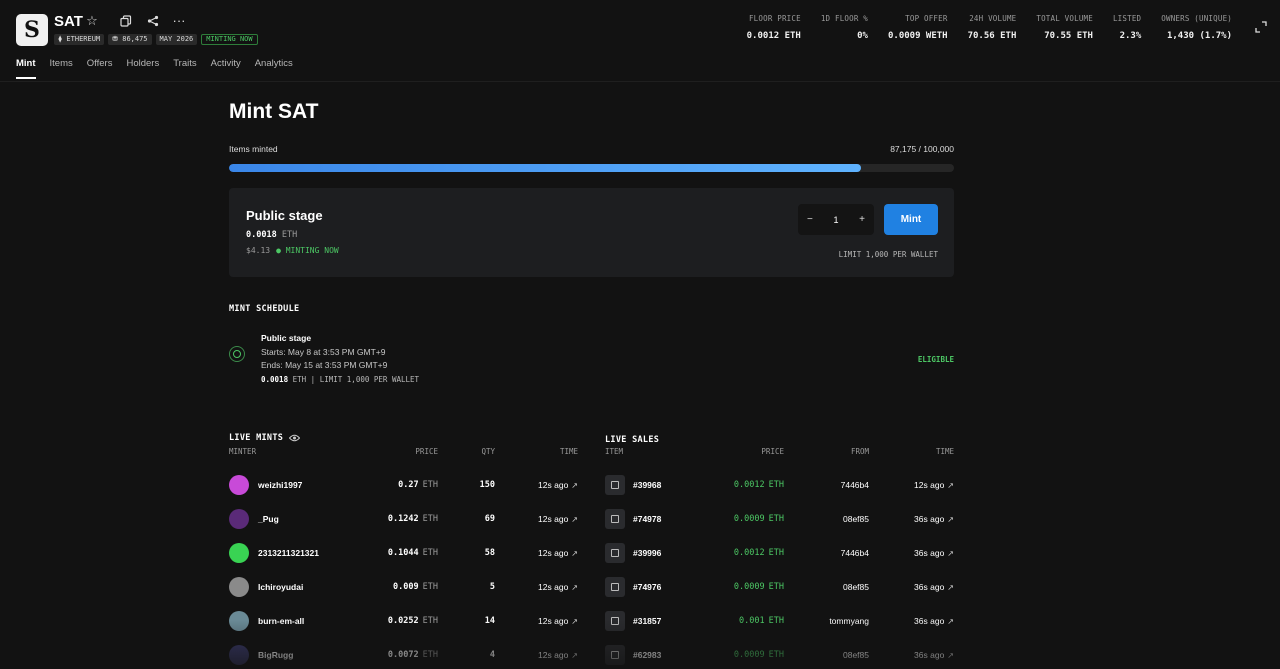  What do you see at coordinates (26, 68) in the screenshot?
I see `tab-mint: Mint` at bounding box center [26, 68].